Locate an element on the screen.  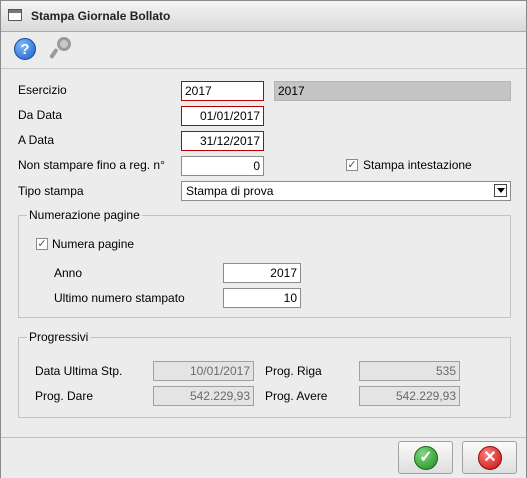
esercizio-description: 2017 is located at coordinates (392, 91).